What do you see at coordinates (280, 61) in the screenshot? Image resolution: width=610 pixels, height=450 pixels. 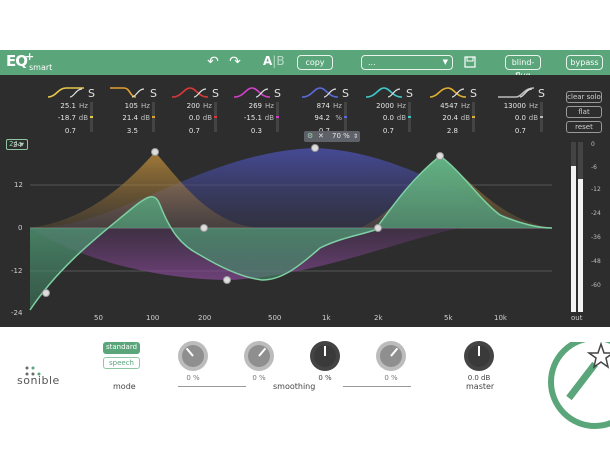 I see `ab-b-label: B` at bounding box center [280, 61].